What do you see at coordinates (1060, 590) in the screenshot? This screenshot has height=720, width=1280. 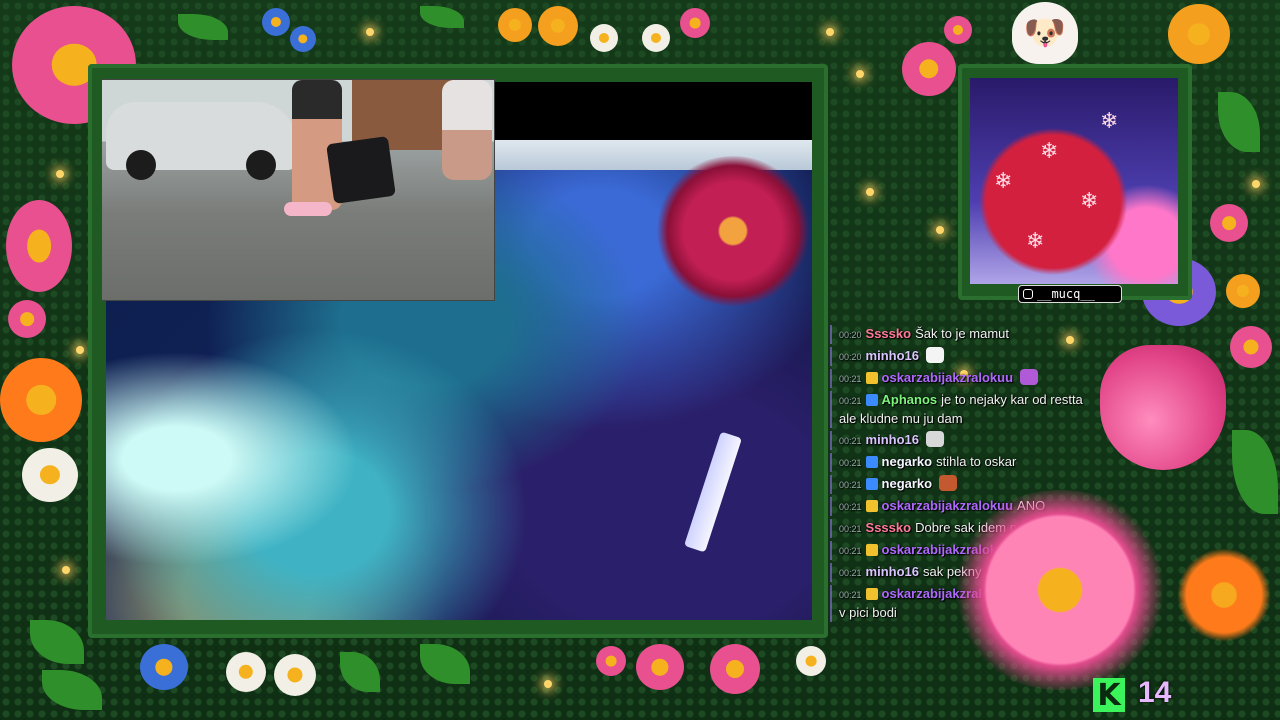 I see `big-pink-flower-decoration` at bounding box center [1060, 590].